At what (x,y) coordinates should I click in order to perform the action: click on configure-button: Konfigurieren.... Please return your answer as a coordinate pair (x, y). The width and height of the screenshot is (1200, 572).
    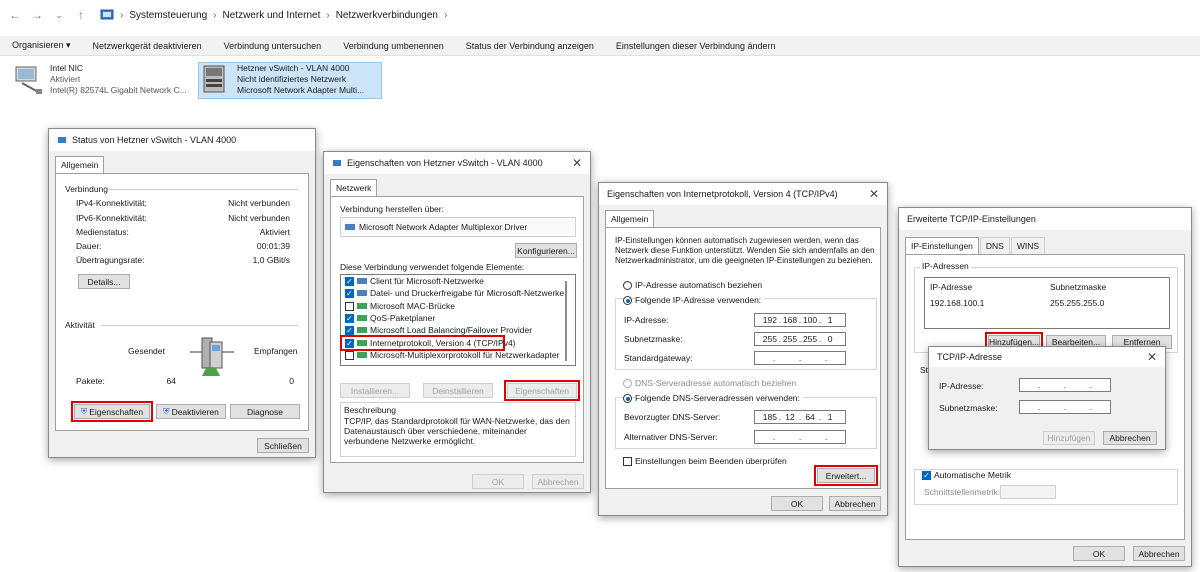
    Looking at the image, I should click on (546, 250).